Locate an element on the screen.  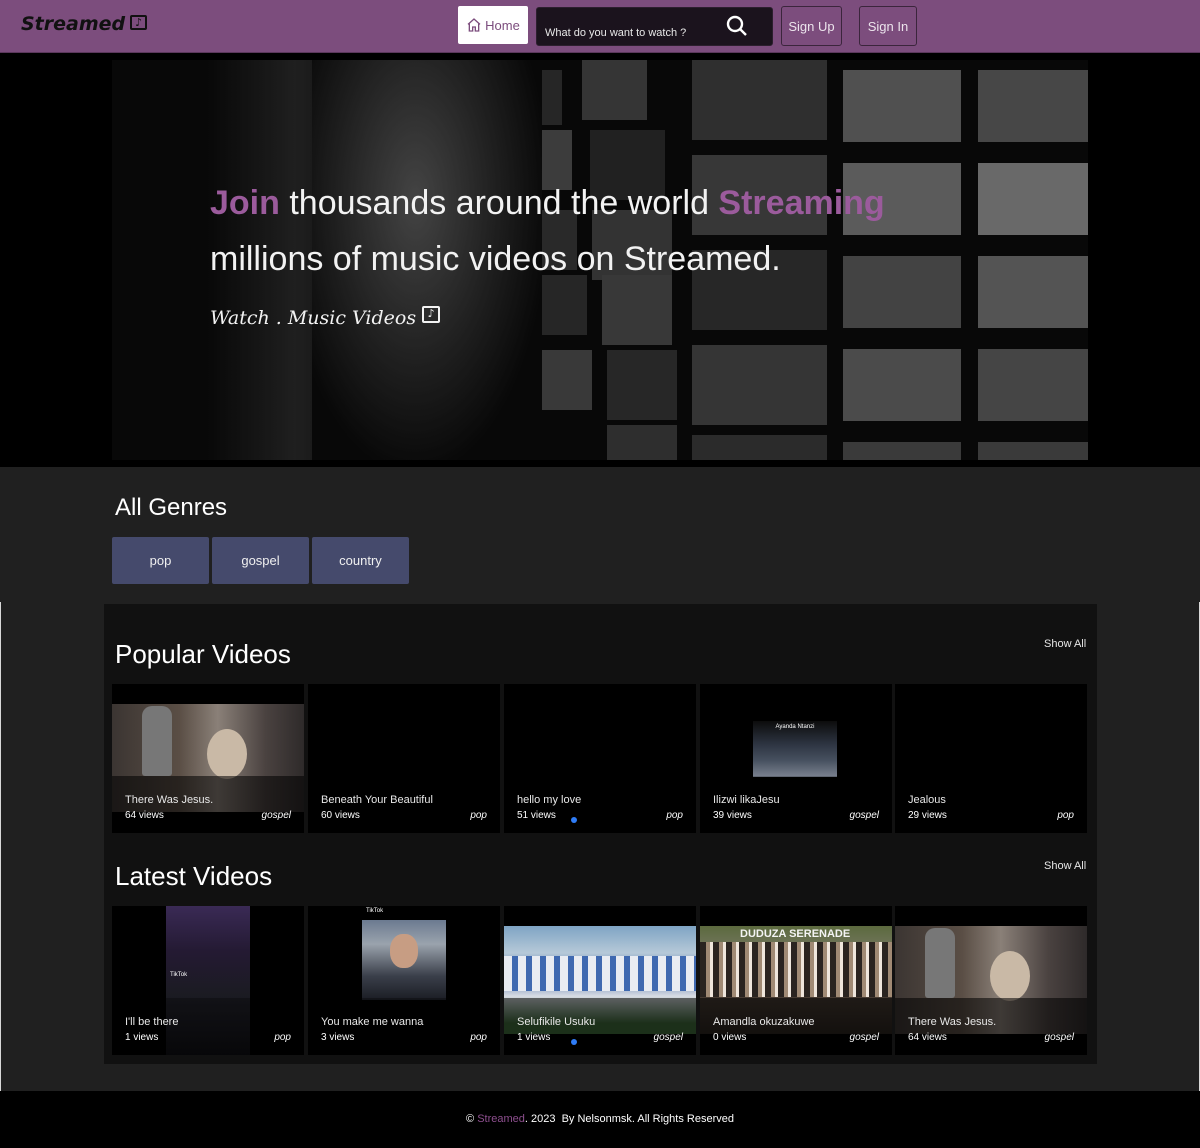
hero-tagline: Watch . Music Videos ♪ is located at coordinates (325, 317).